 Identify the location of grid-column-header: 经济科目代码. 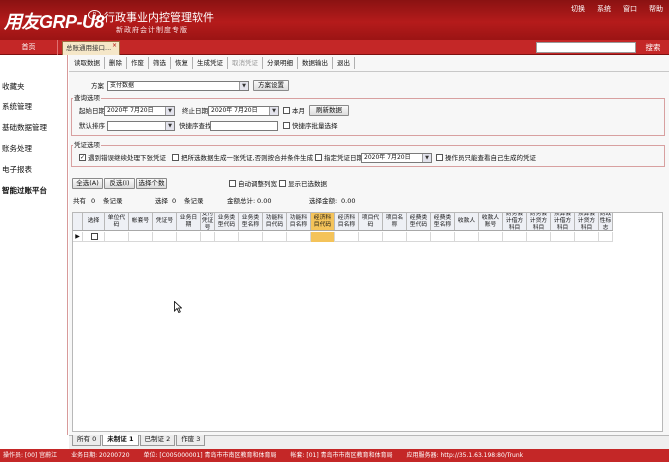
(323, 221).